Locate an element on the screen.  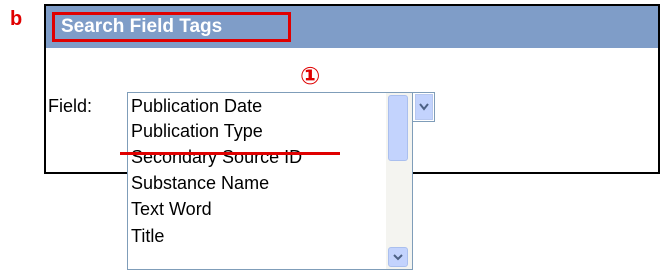
list-item-title: Title is located at coordinates (147, 236).